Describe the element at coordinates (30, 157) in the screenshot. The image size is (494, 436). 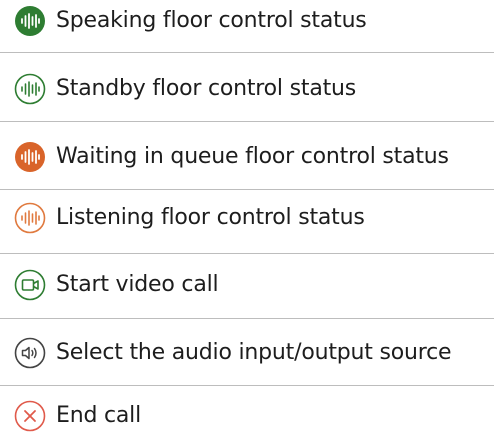
I see `waiting-queue-floor-icon` at that location.